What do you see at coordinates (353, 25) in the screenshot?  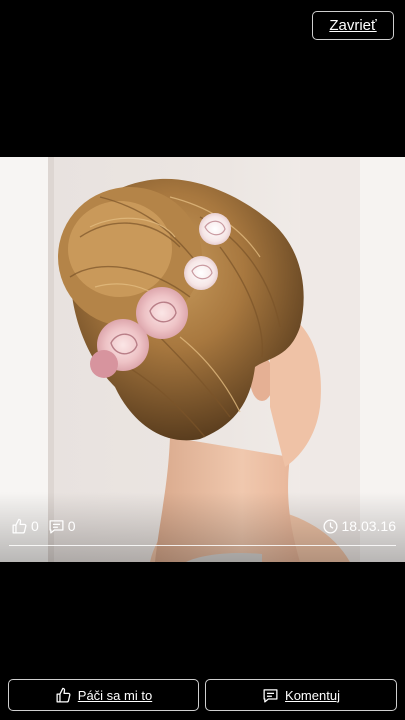 I see `close-button: Zavrieť` at bounding box center [353, 25].